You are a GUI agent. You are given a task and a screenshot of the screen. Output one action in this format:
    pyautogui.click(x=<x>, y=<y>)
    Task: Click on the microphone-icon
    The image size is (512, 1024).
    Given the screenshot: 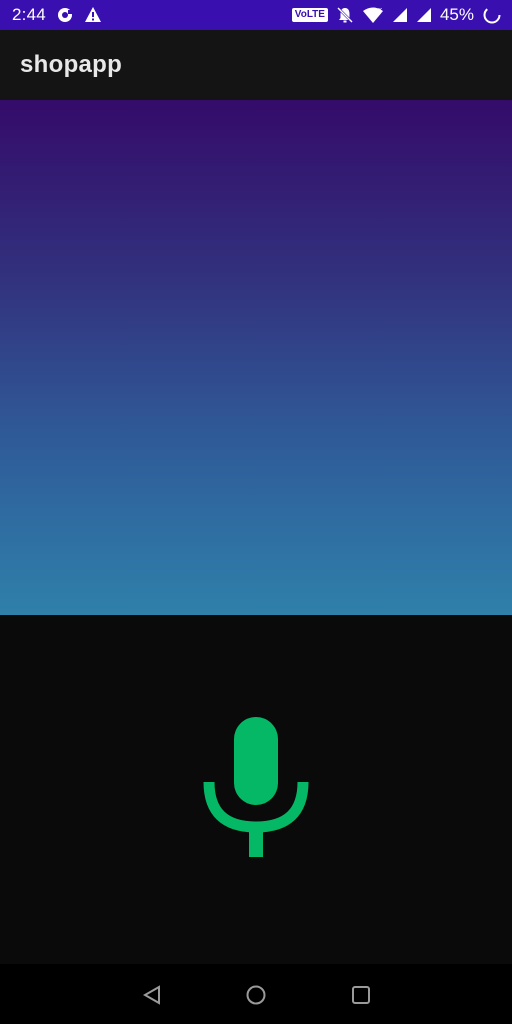 What is the action you would take?
    pyautogui.click(x=256, y=787)
    